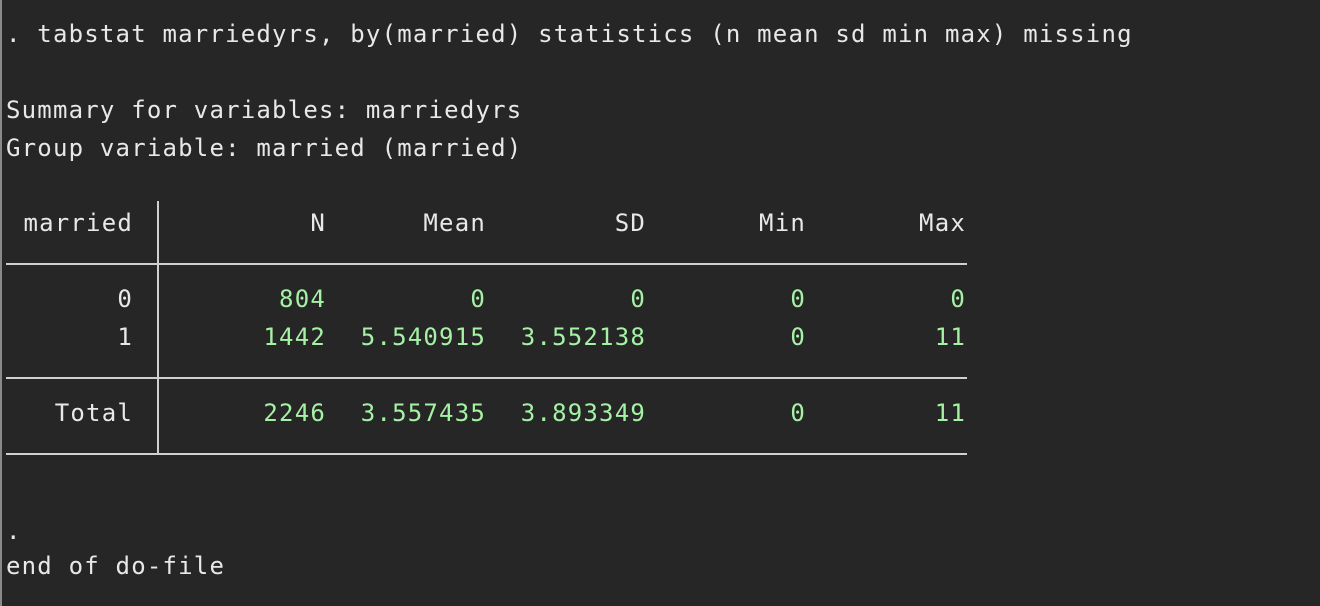 The image size is (1320, 606). I want to click on header-n: N, so click(318, 223).